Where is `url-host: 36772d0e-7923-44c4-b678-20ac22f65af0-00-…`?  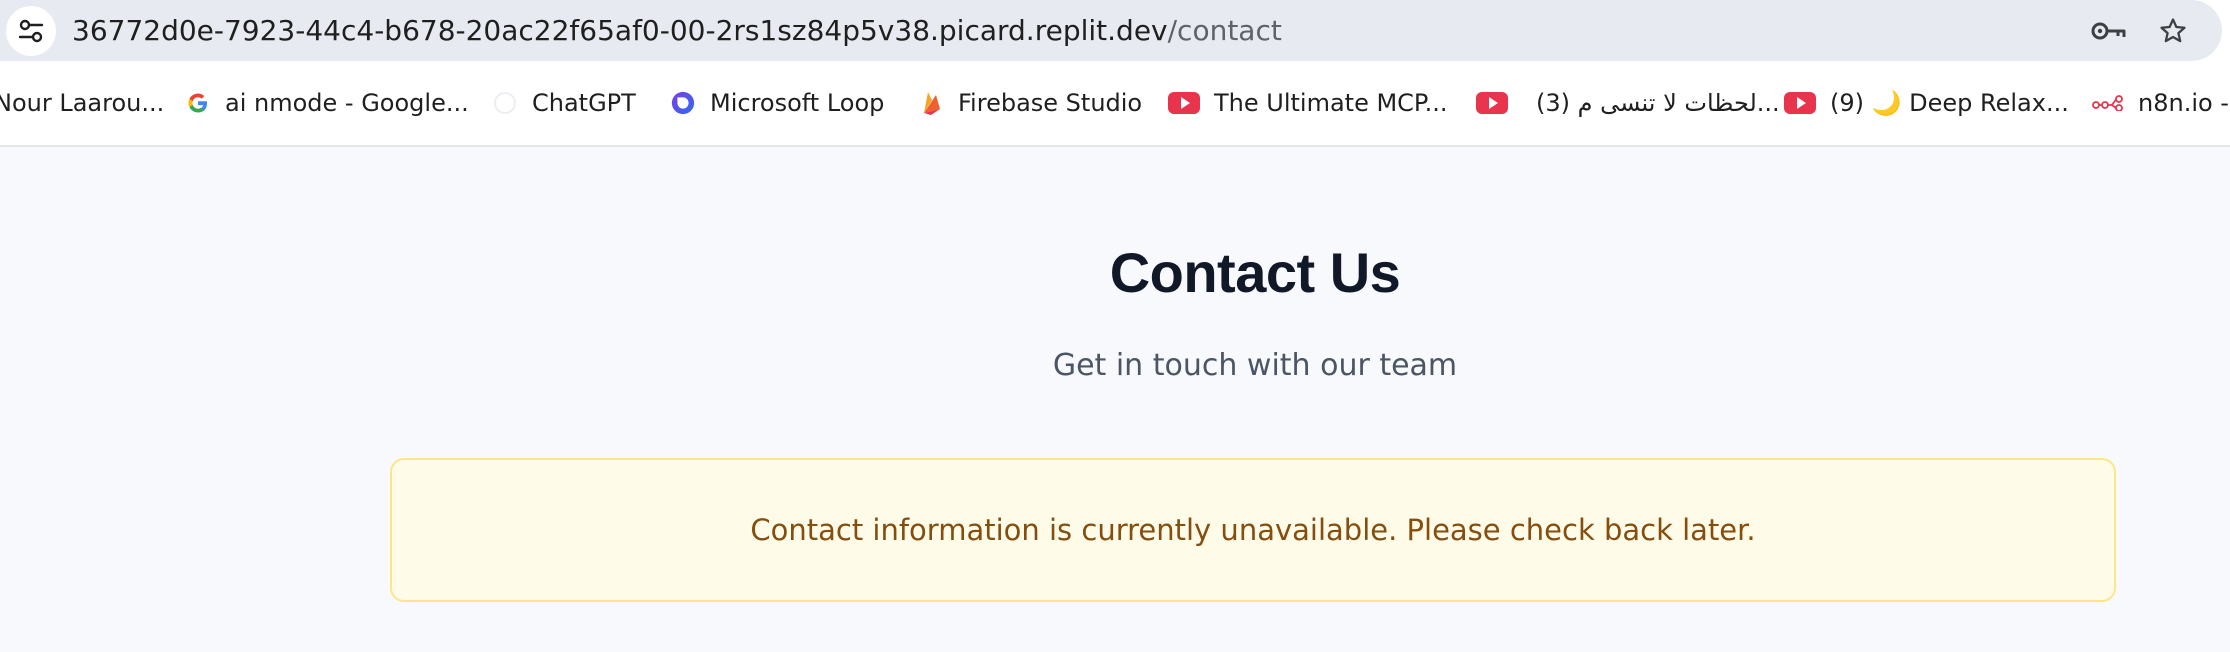
url-host: 36772d0e-7923-44c4-b678-20ac22f65af0-00-… is located at coordinates (620, 30).